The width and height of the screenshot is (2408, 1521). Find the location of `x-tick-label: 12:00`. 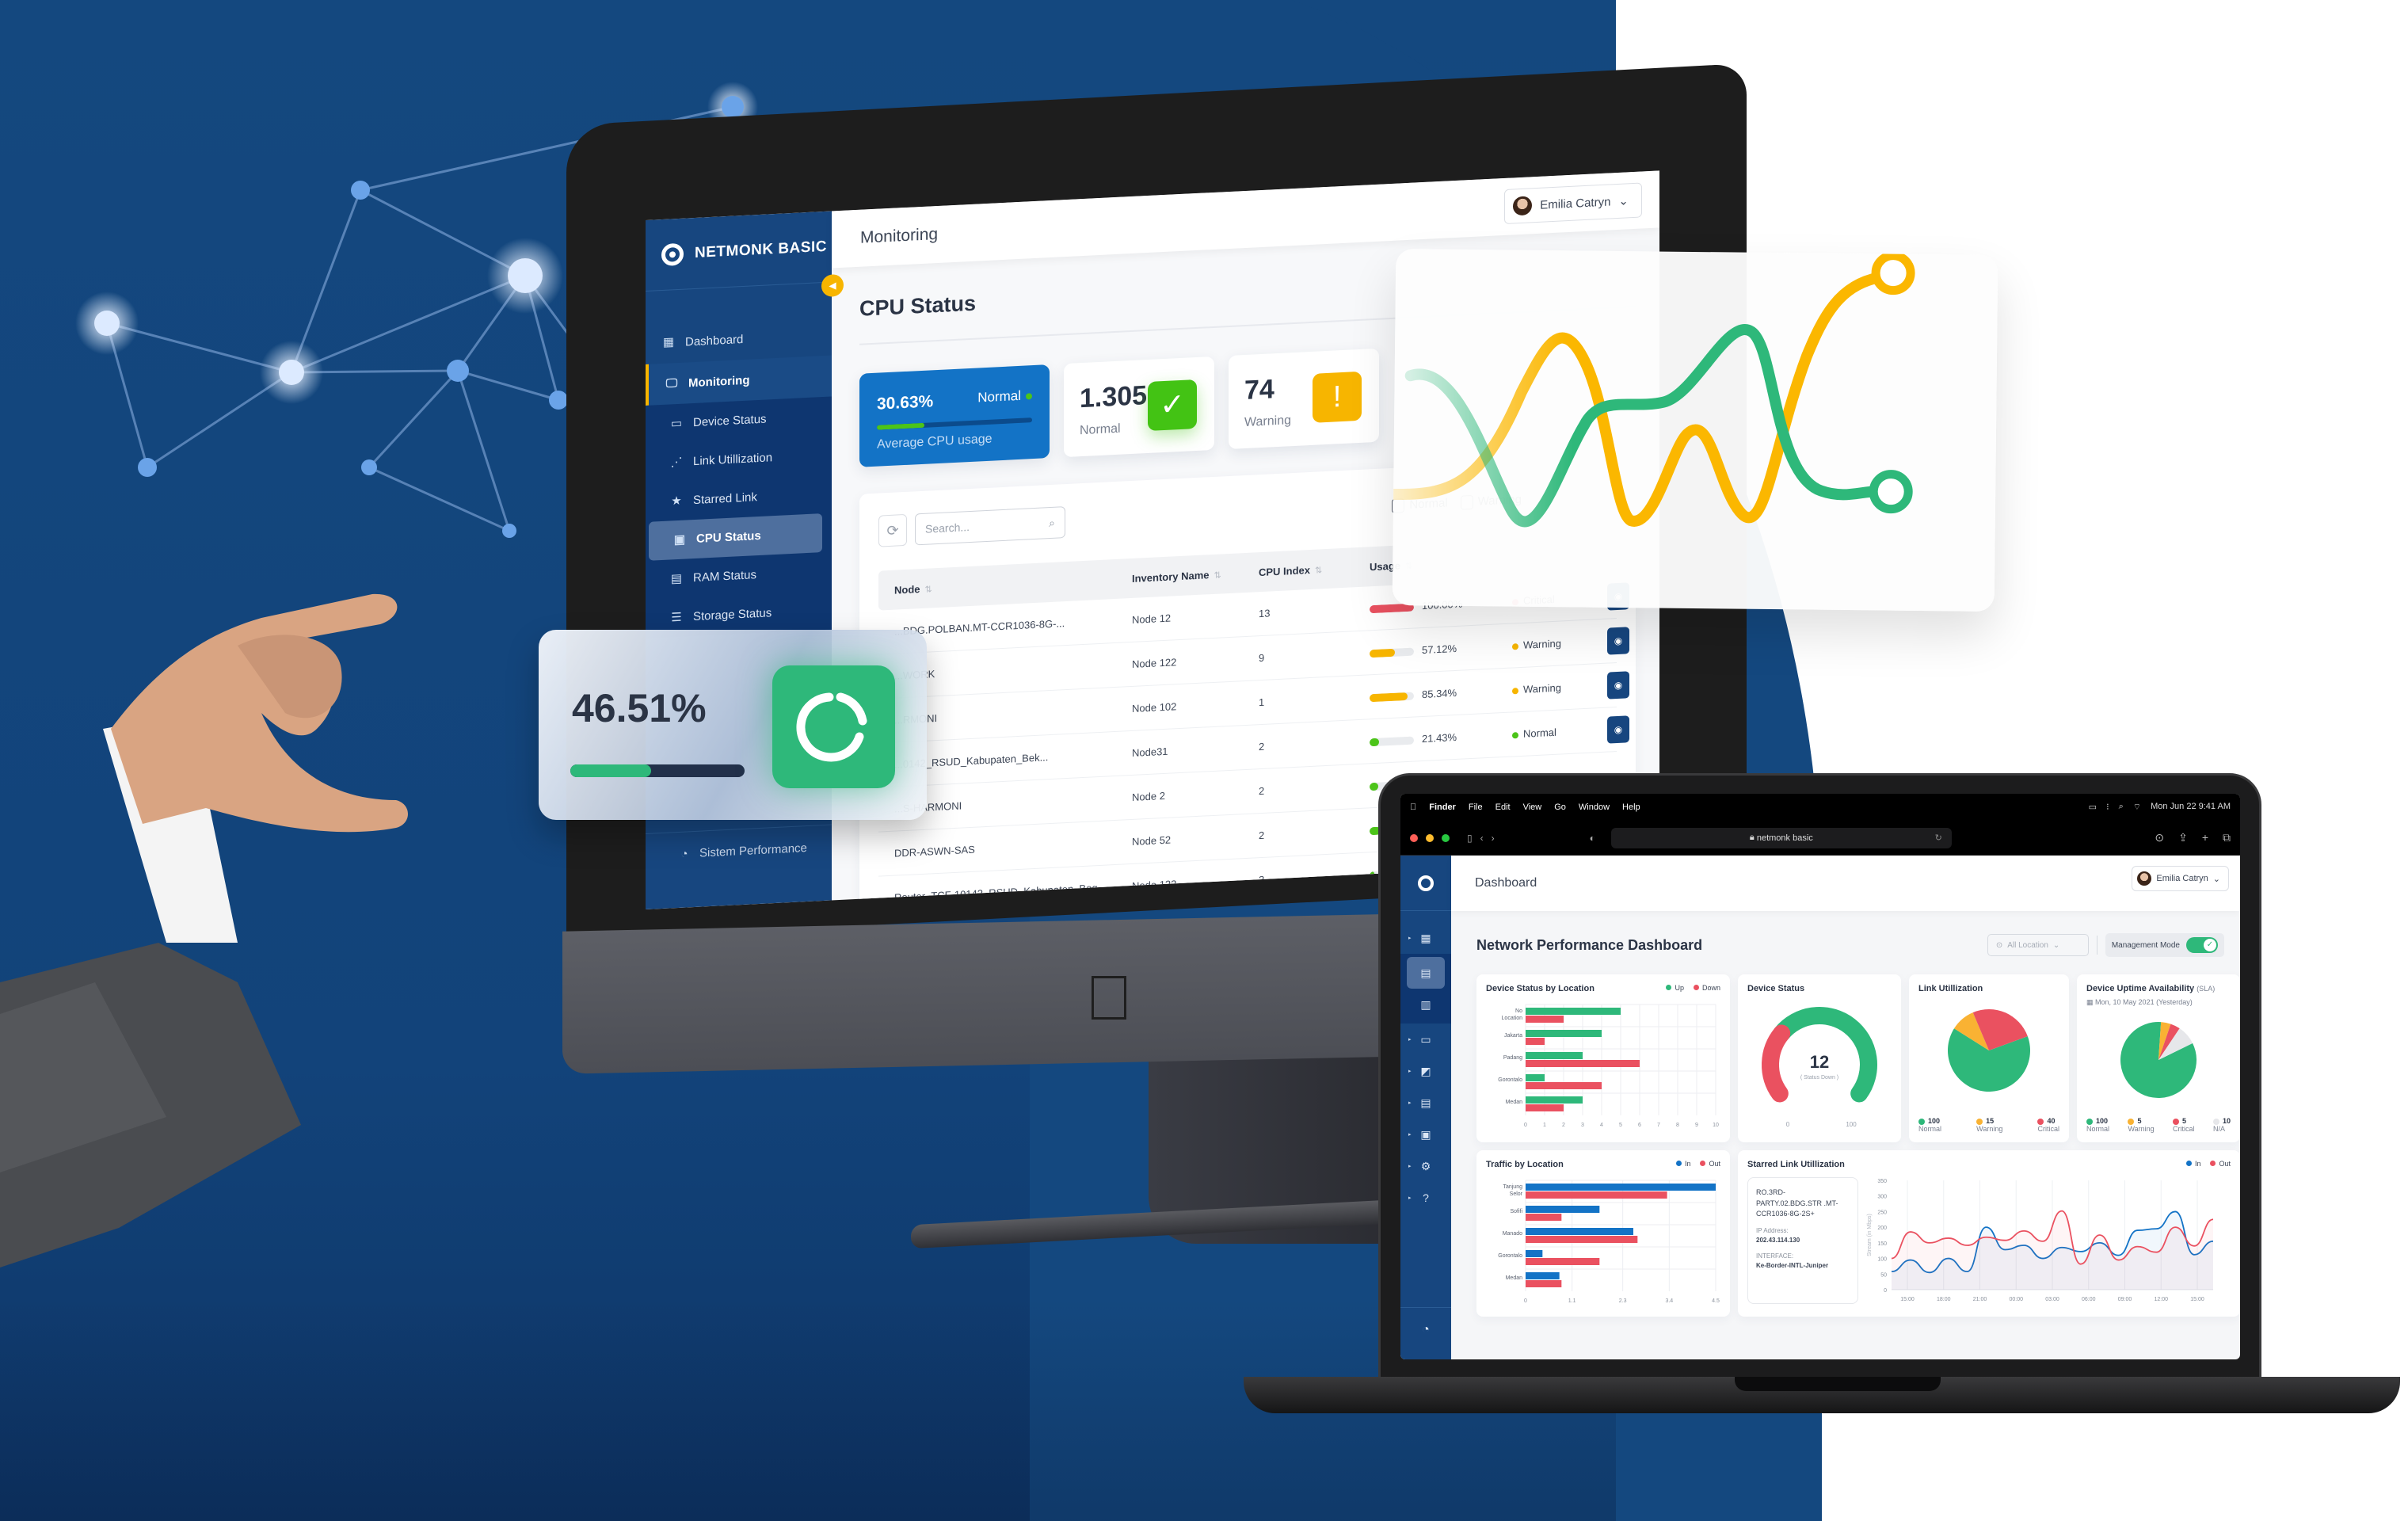

x-tick-label: 12:00 is located at coordinates (2161, 1299).